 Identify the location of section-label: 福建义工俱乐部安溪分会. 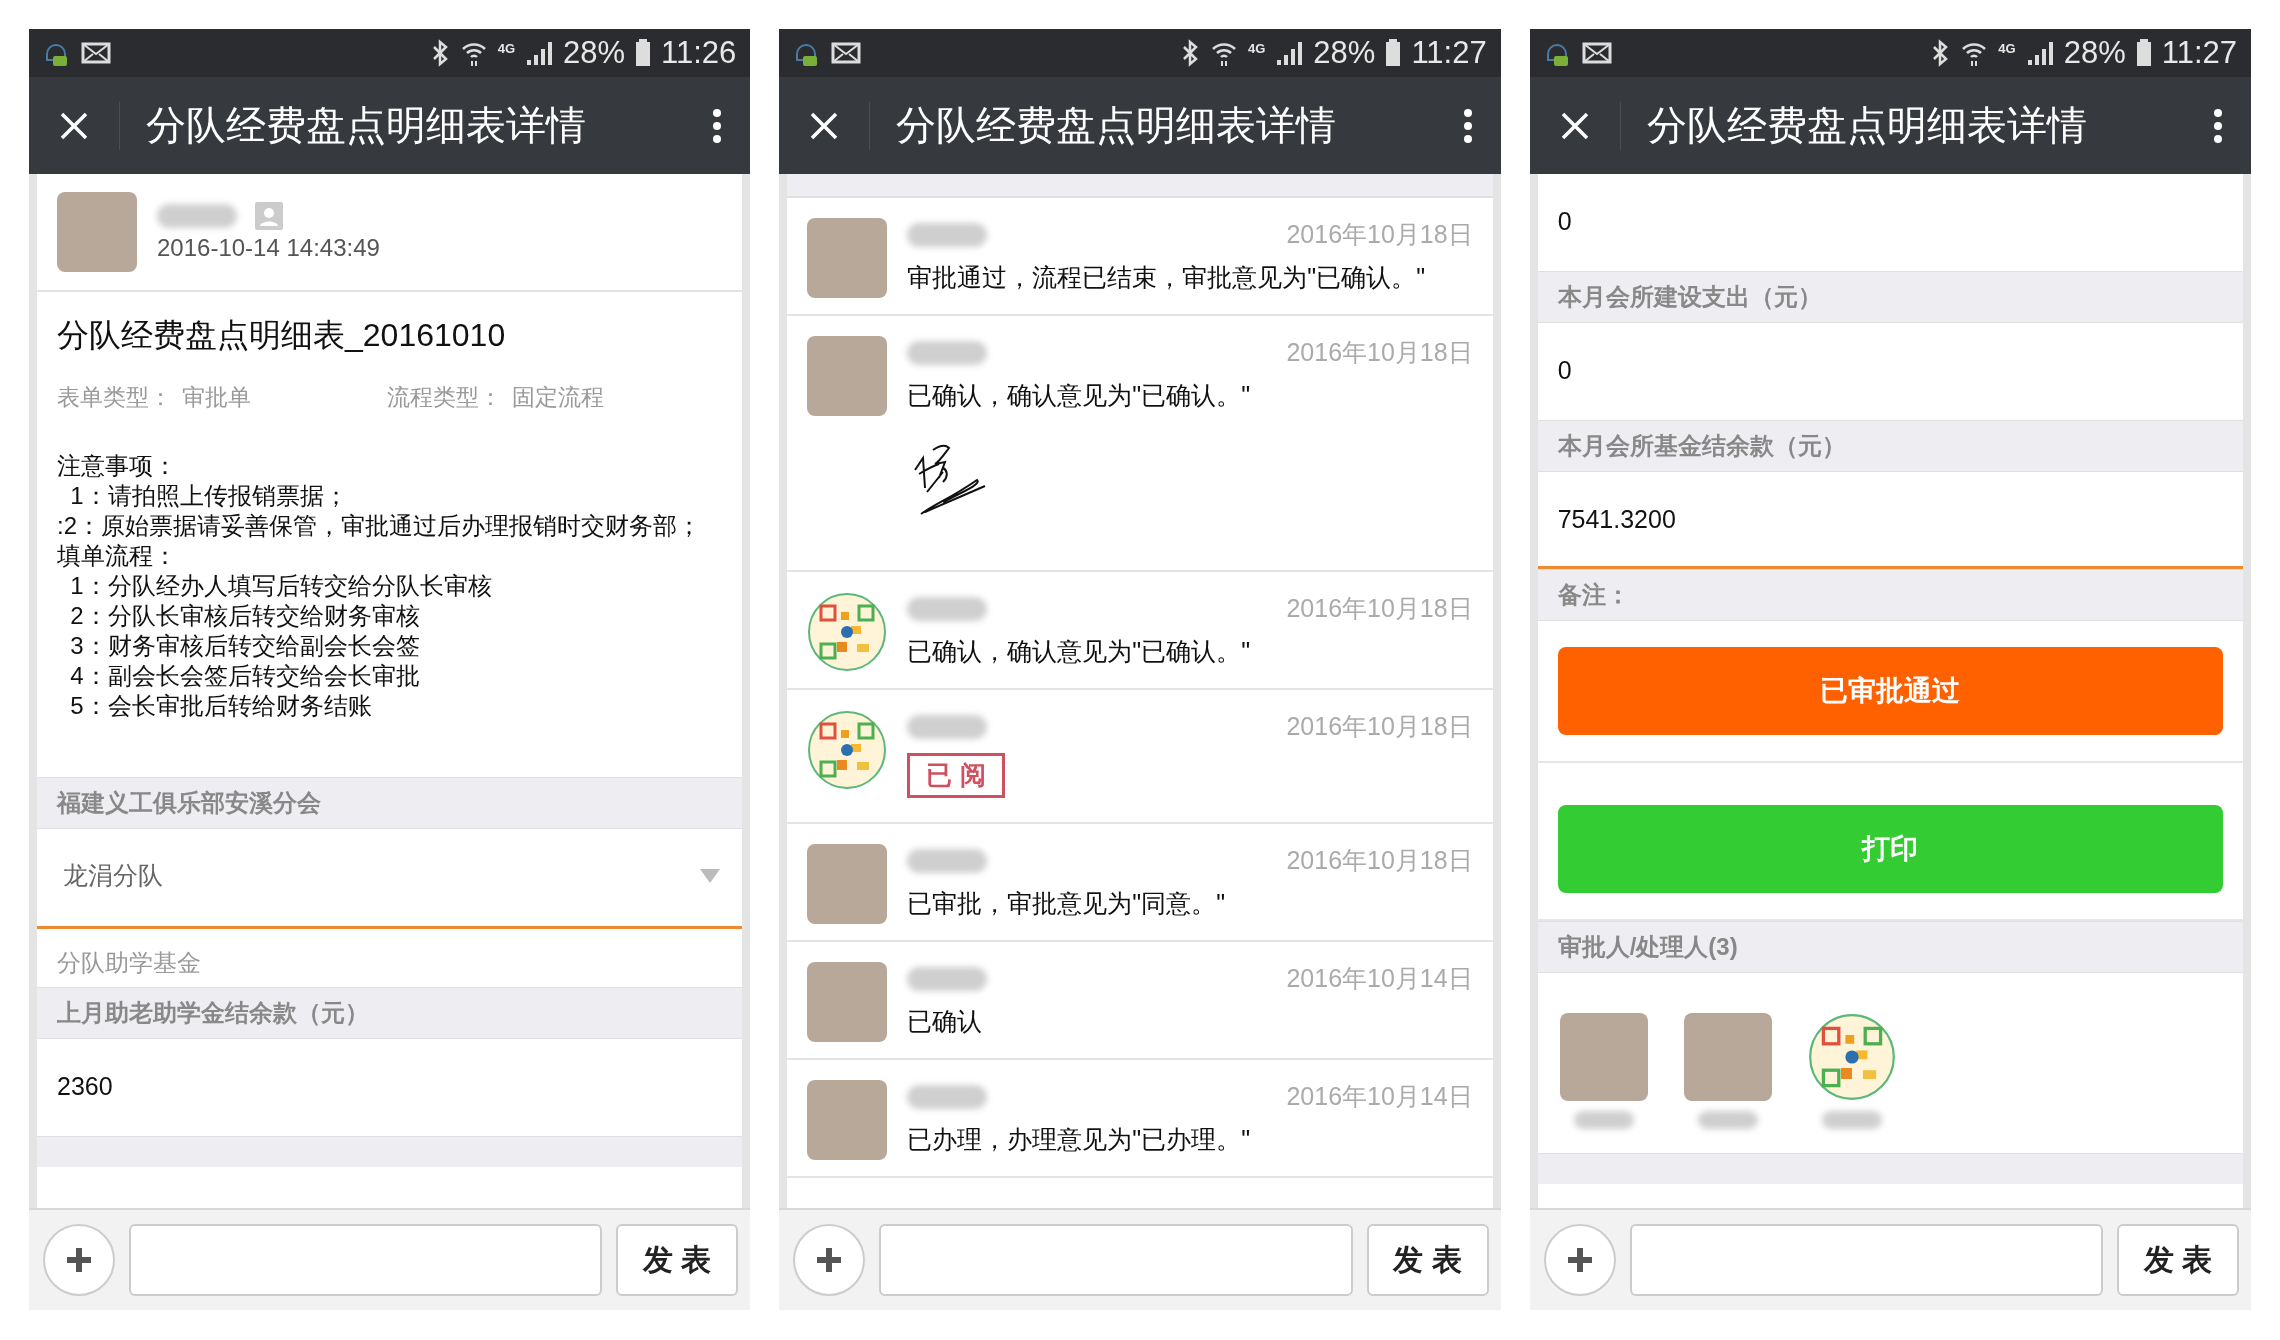
(390, 803).